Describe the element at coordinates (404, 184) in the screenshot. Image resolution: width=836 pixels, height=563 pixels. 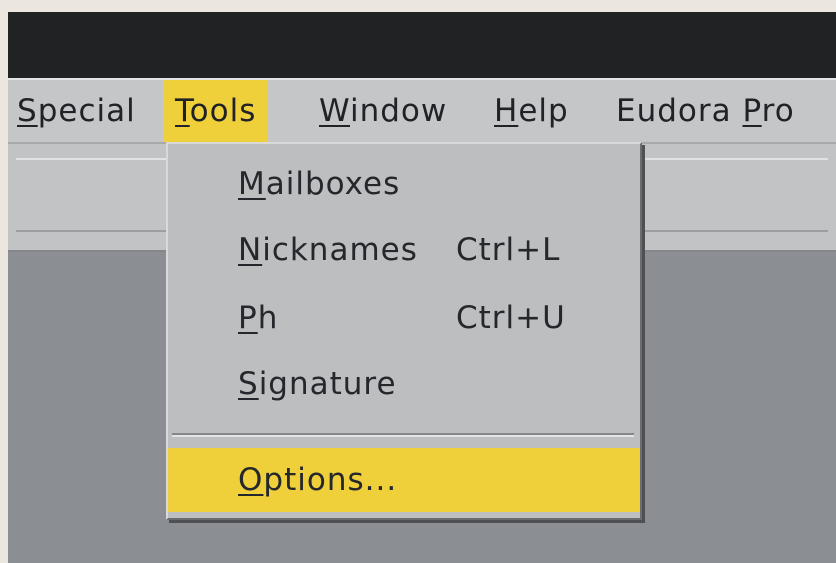
I see `menu-item-mailboxes: Mailboxes` at that location.